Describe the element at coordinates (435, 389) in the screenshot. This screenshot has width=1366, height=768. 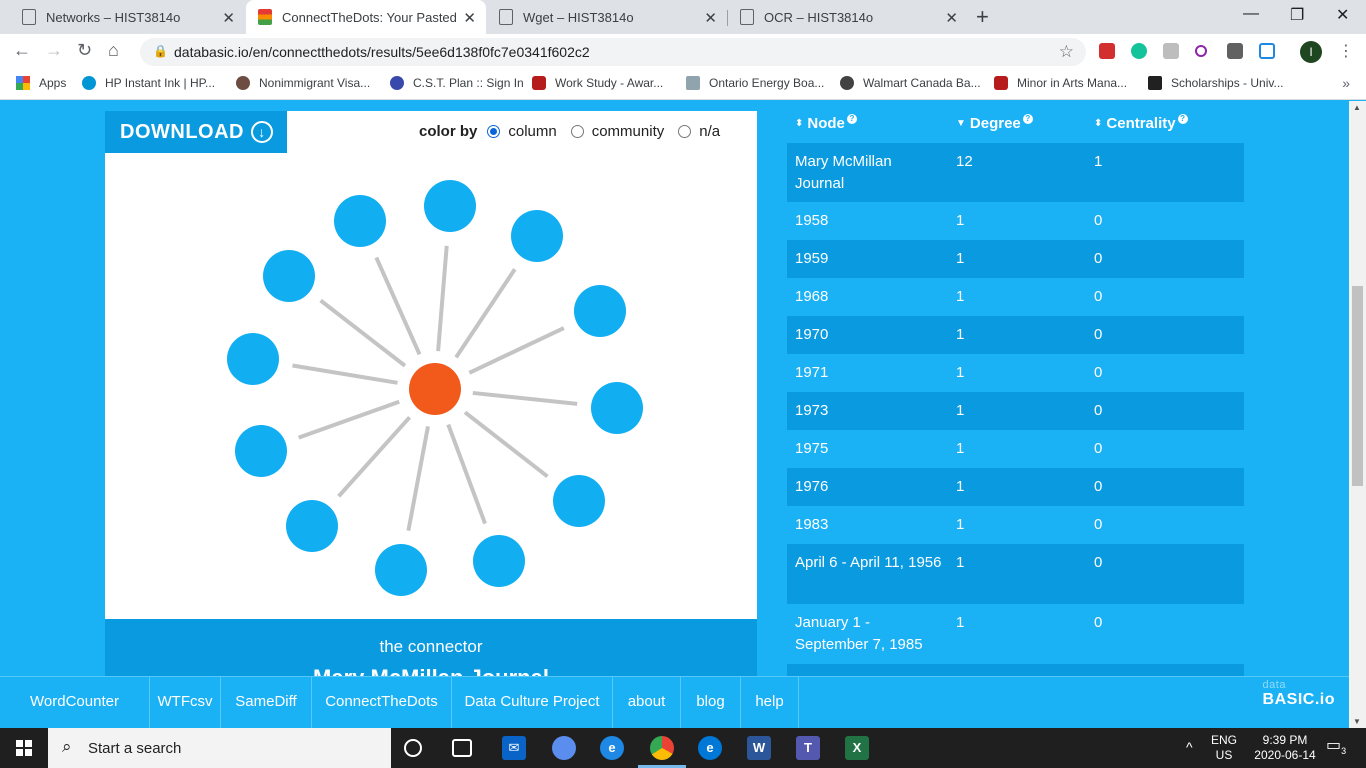
I see `graph-hub-node` at that location.